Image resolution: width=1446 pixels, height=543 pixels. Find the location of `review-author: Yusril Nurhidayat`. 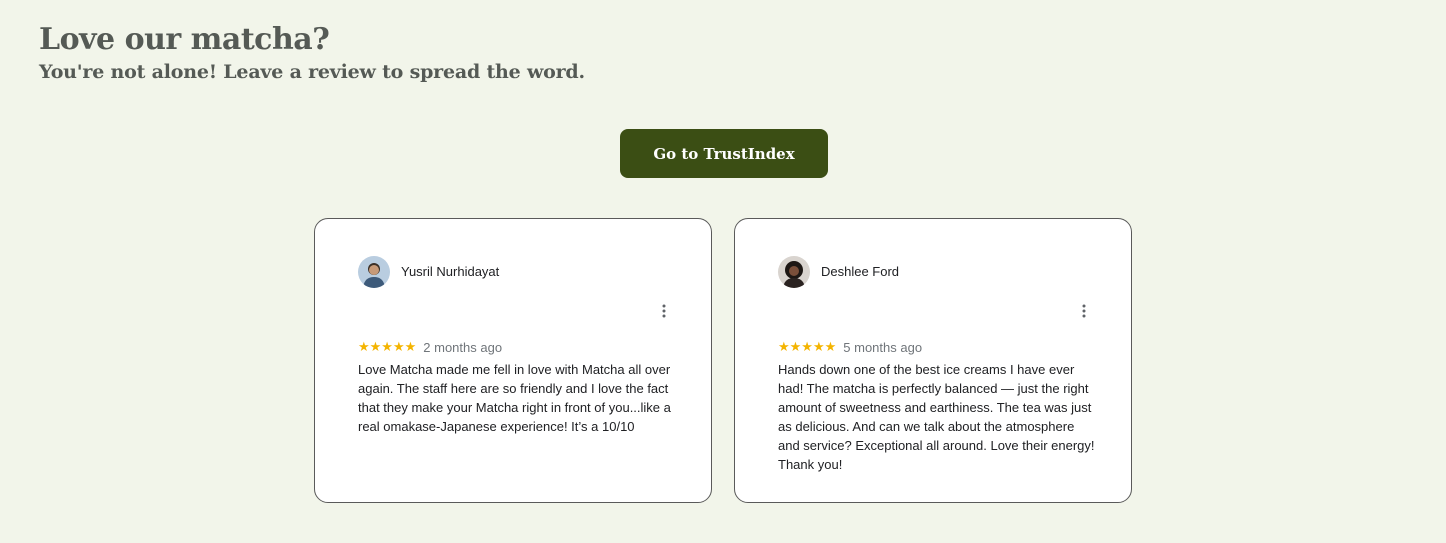

review-author: Yusril Nurhidayat is located at coordinates (450, 271).